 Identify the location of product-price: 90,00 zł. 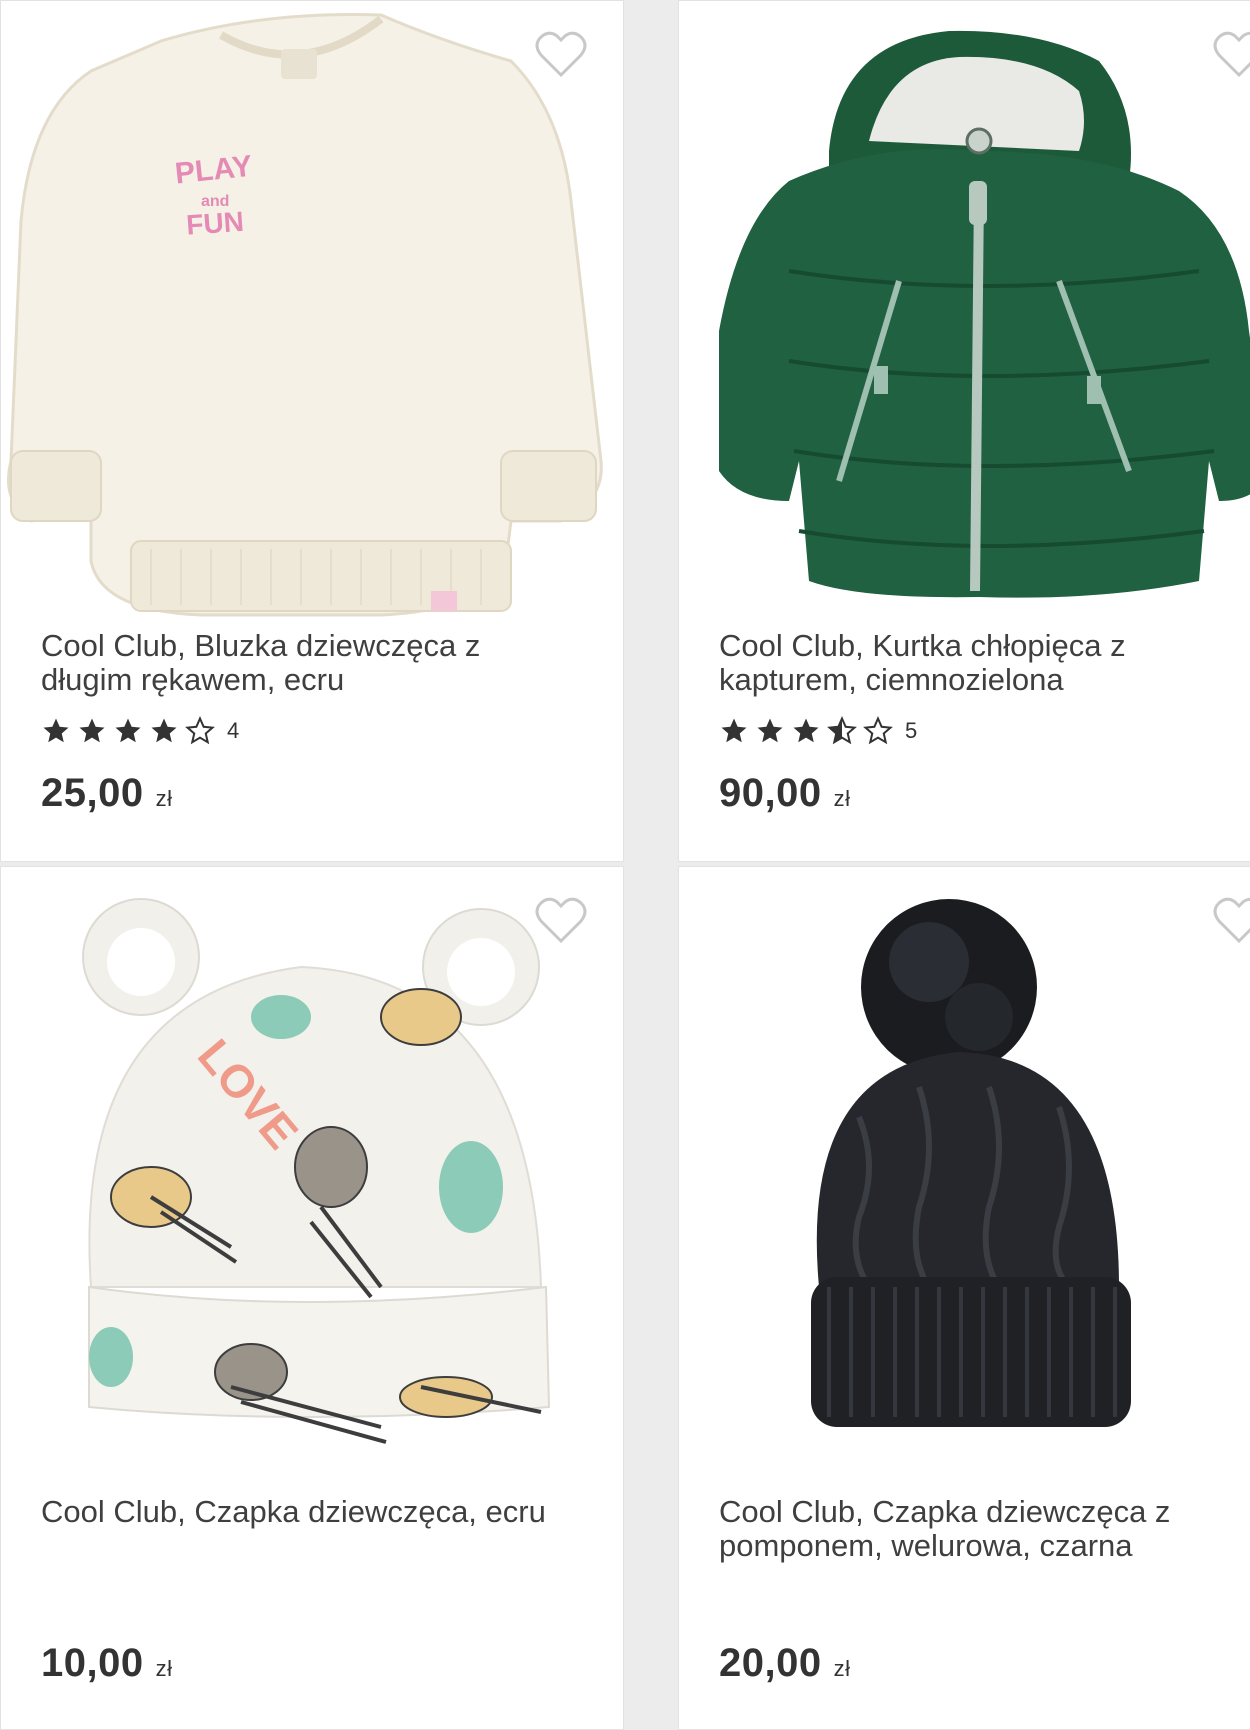
(785, 793).